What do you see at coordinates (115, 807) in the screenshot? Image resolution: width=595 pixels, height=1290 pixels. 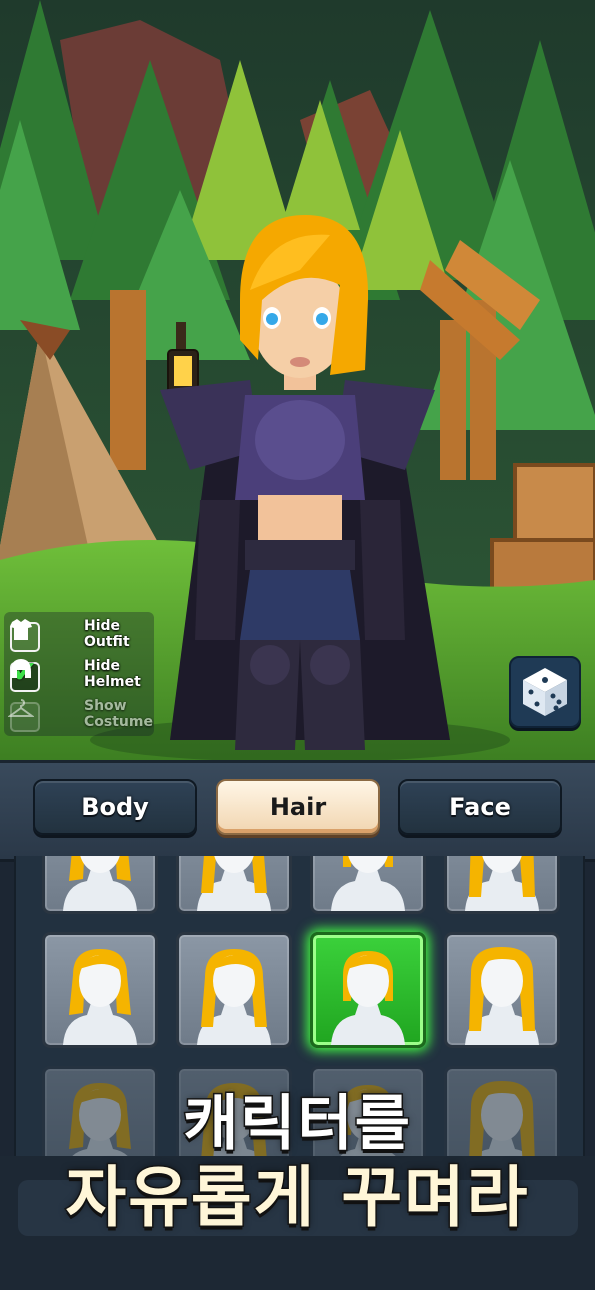 I see `tab-body: Body` at bounding box center [115, 807].